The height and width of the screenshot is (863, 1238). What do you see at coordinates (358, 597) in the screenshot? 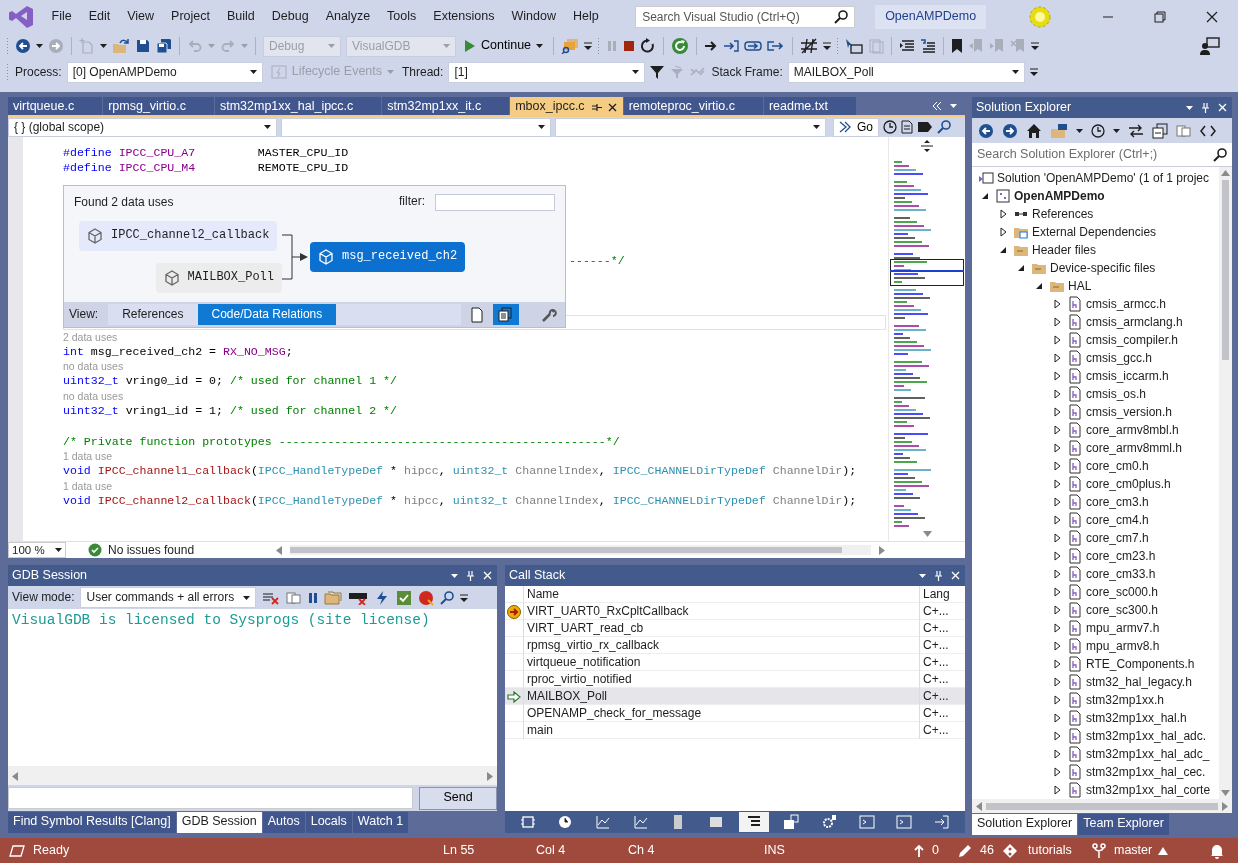
I see `disassembly-icon` at bounding box center [358, 597].